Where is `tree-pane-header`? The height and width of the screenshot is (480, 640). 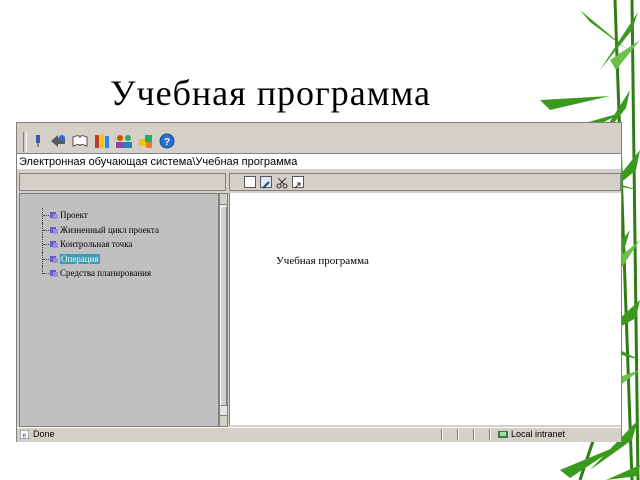 tree-pane-header is located at coordinates (122, 182).